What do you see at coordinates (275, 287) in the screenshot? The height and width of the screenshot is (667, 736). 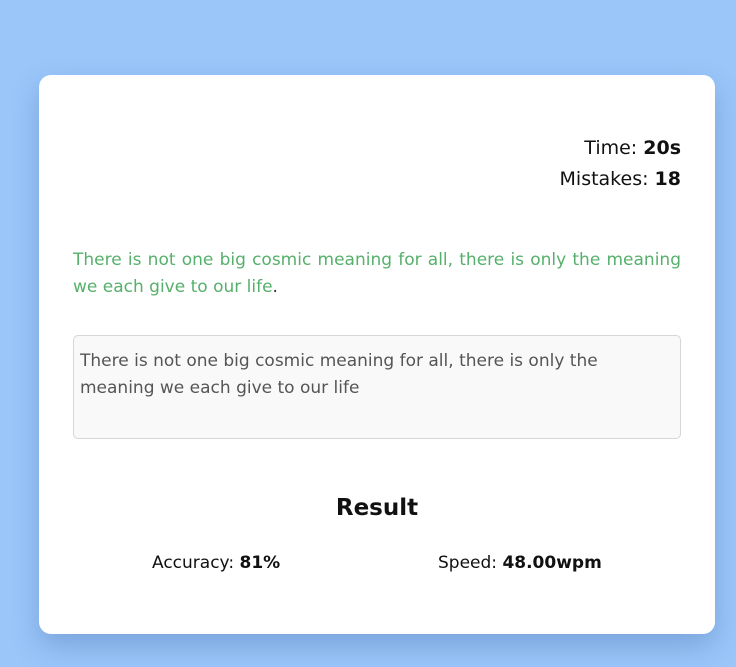 I see `quote-remaining: .` at bounding box center [275, 287].